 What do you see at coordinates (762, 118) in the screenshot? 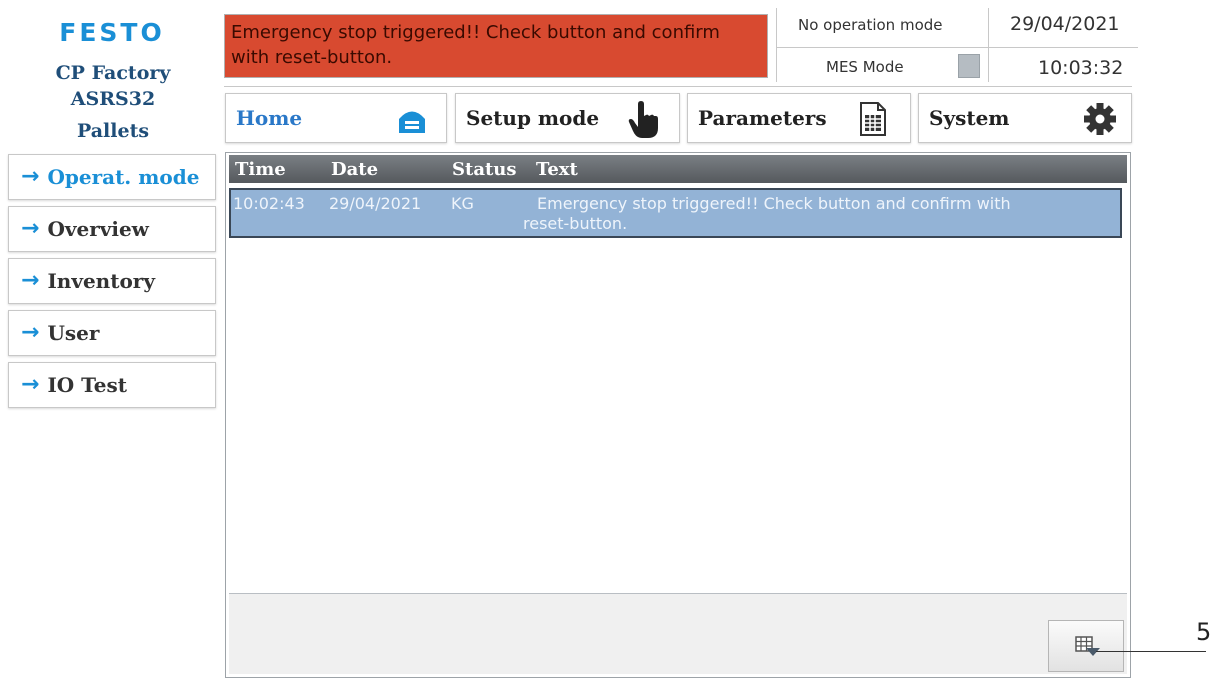
I see `tab-parameters-label: Parameters` at bounding box center [762, 118].